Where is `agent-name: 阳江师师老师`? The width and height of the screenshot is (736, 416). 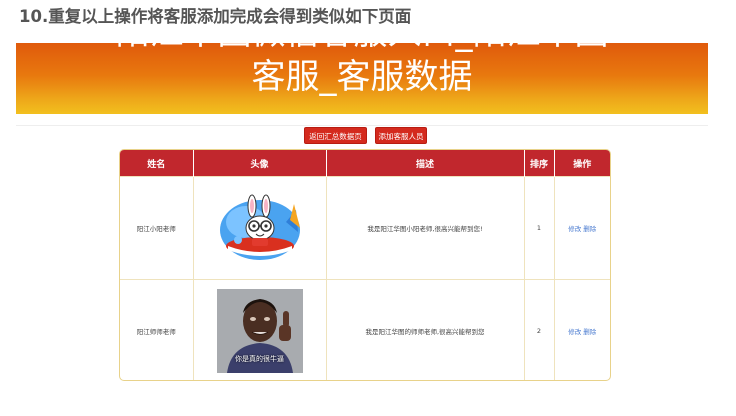
agent-name: 阳江师师老师 is located at coordinates (157, 329).